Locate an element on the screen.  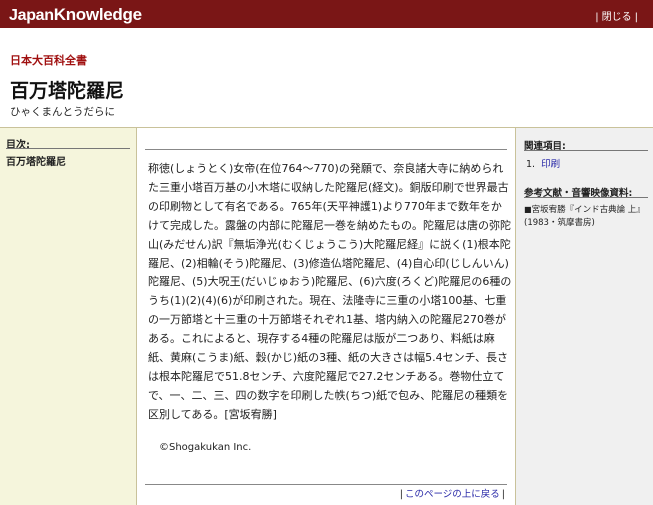
japanknowledge-logo: JapanKnowledge is located at coordinates (75, 15).